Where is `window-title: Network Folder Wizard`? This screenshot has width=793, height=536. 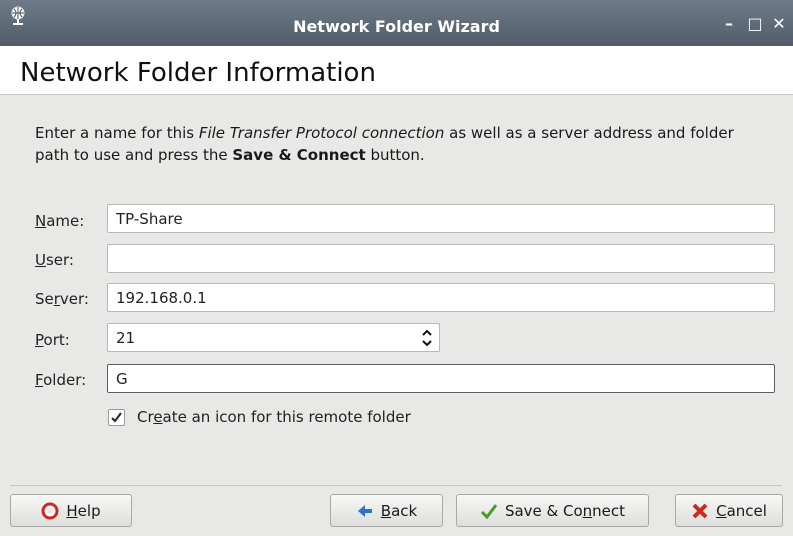 window-title: Network Folder Wizard is located at coordinates (396, 26).